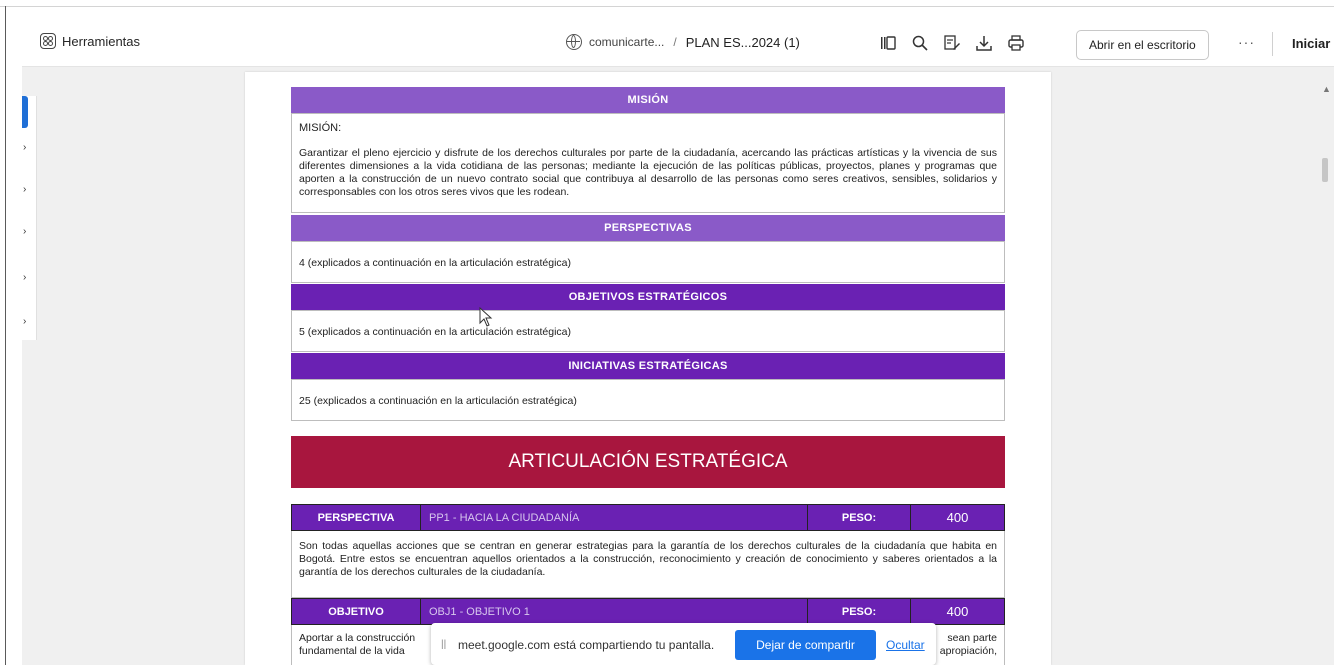 The image size is (1334, 665). What do you see at coordinates (101, 41) in the screenshot?
I see `tools-label: Herramientas` at bounding box center [101, 41].